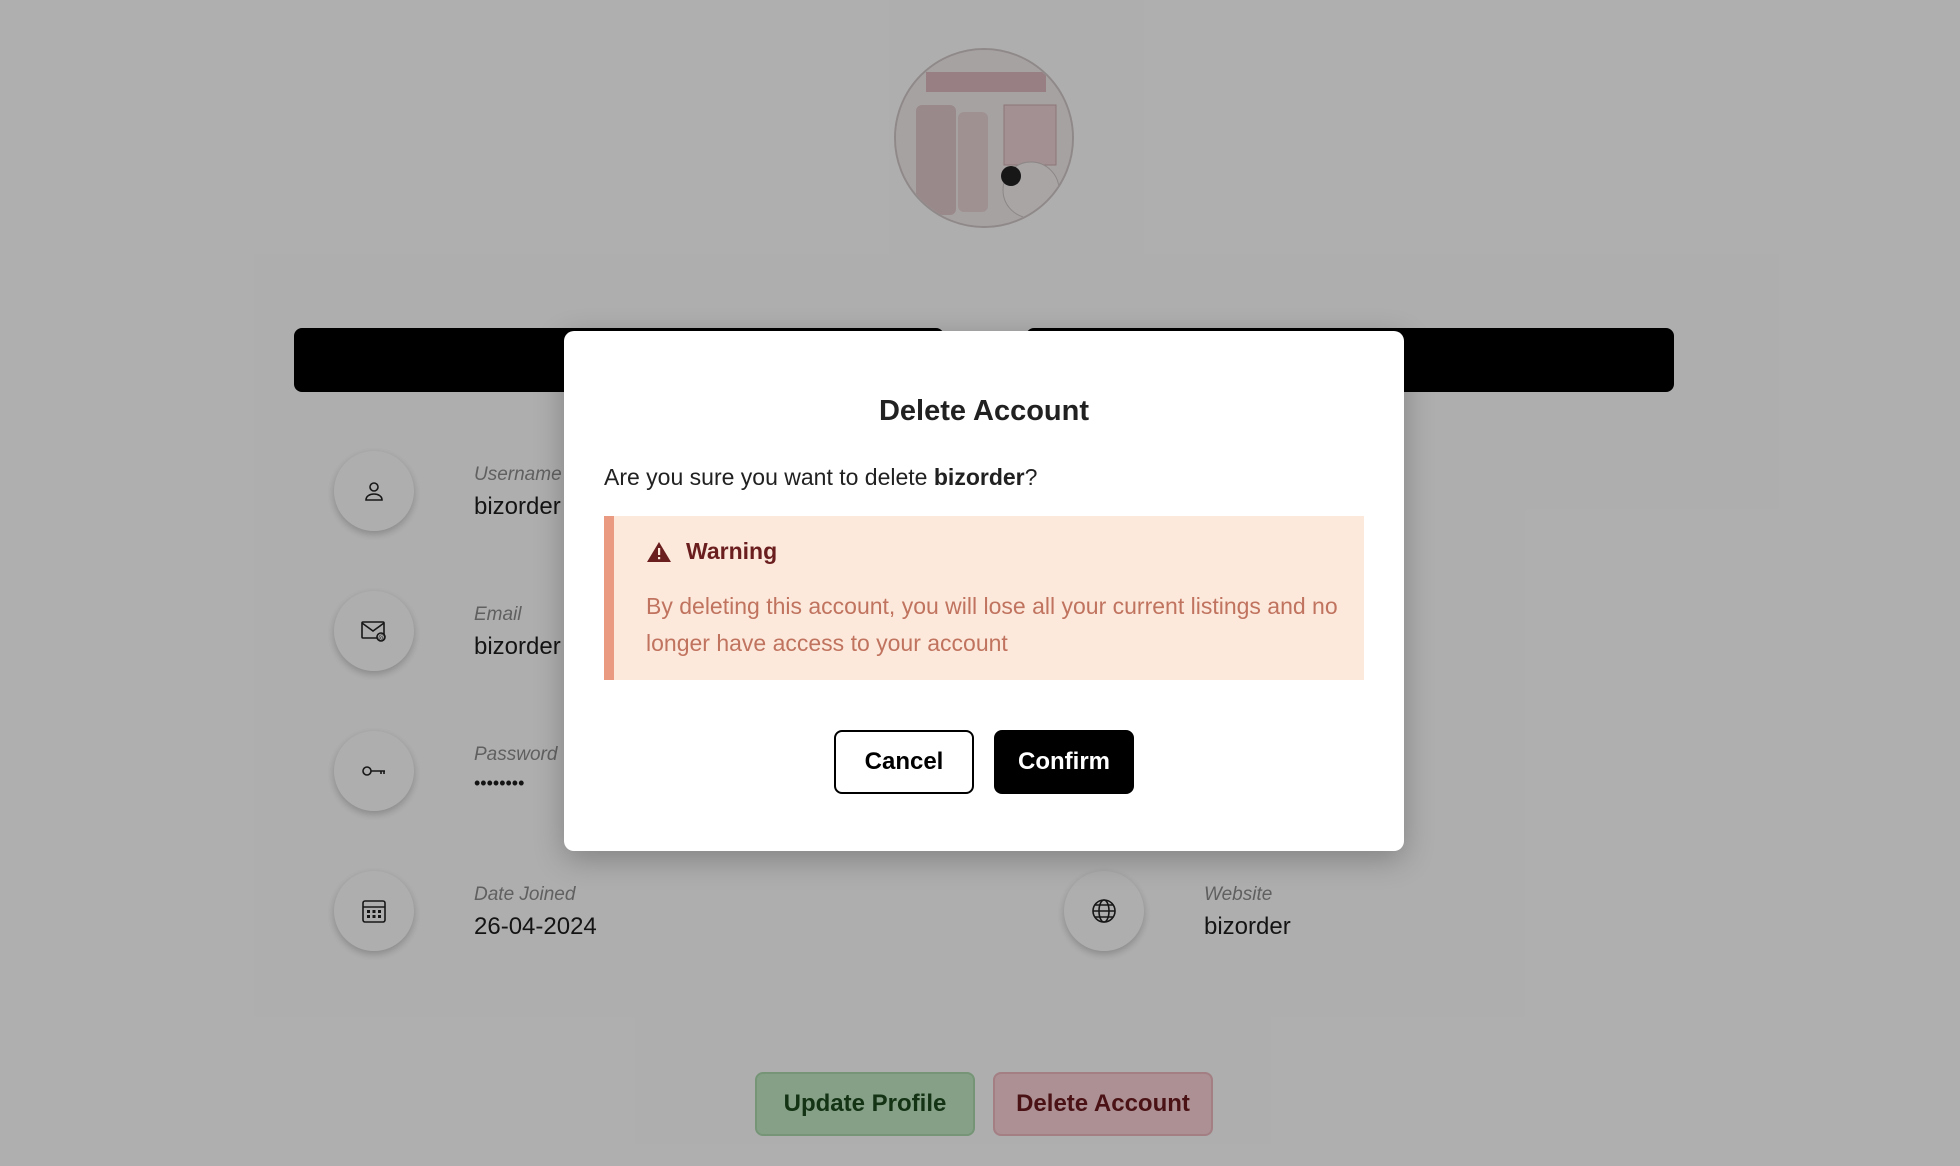 The width and height of the screenshot is (1960, 1166). I want to click on modal-title: Delete Account, so click(984, 411).